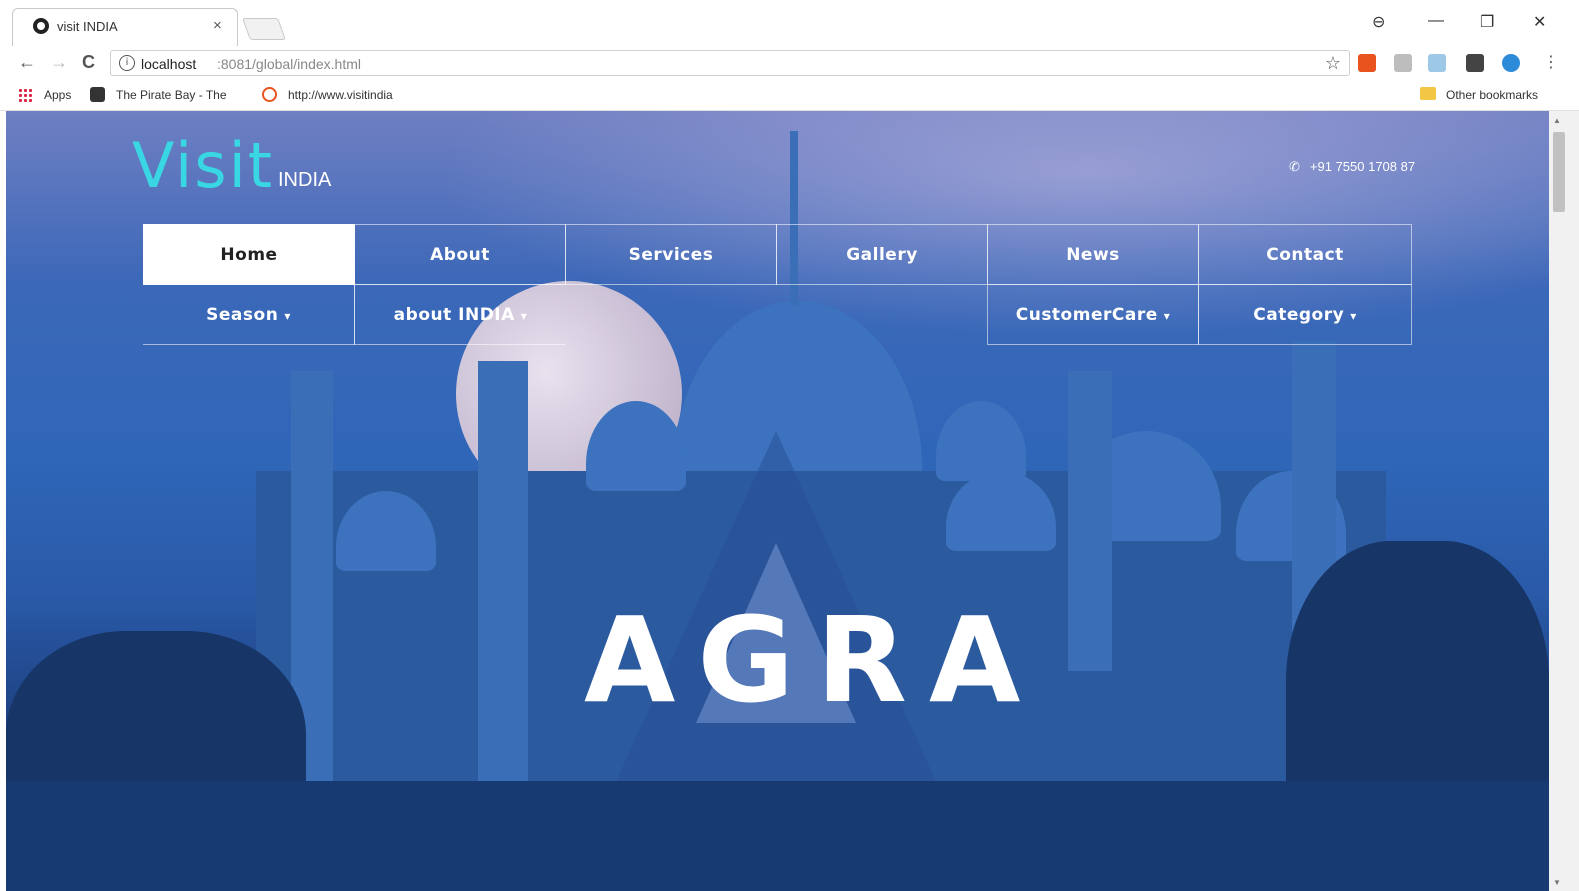  Describe the element at coordinates (125, 27) in the screenshot. I see `browser-tab: visit INDIA ×` at that location.